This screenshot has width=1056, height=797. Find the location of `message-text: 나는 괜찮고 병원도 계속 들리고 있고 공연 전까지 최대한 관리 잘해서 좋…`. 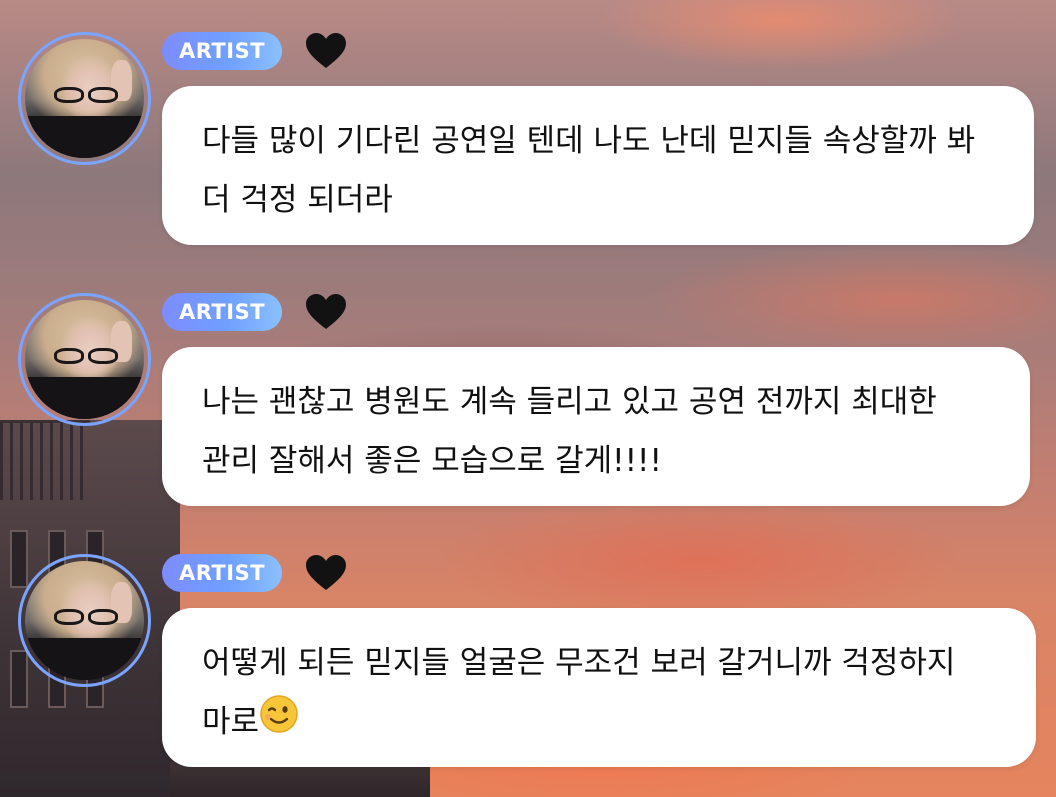

message-text: 나는 괜찮고 병원도 계속 들리고 있고 공연 전까지 최대한 관리 잘해서 좋… is located at coordinates (569, 431).